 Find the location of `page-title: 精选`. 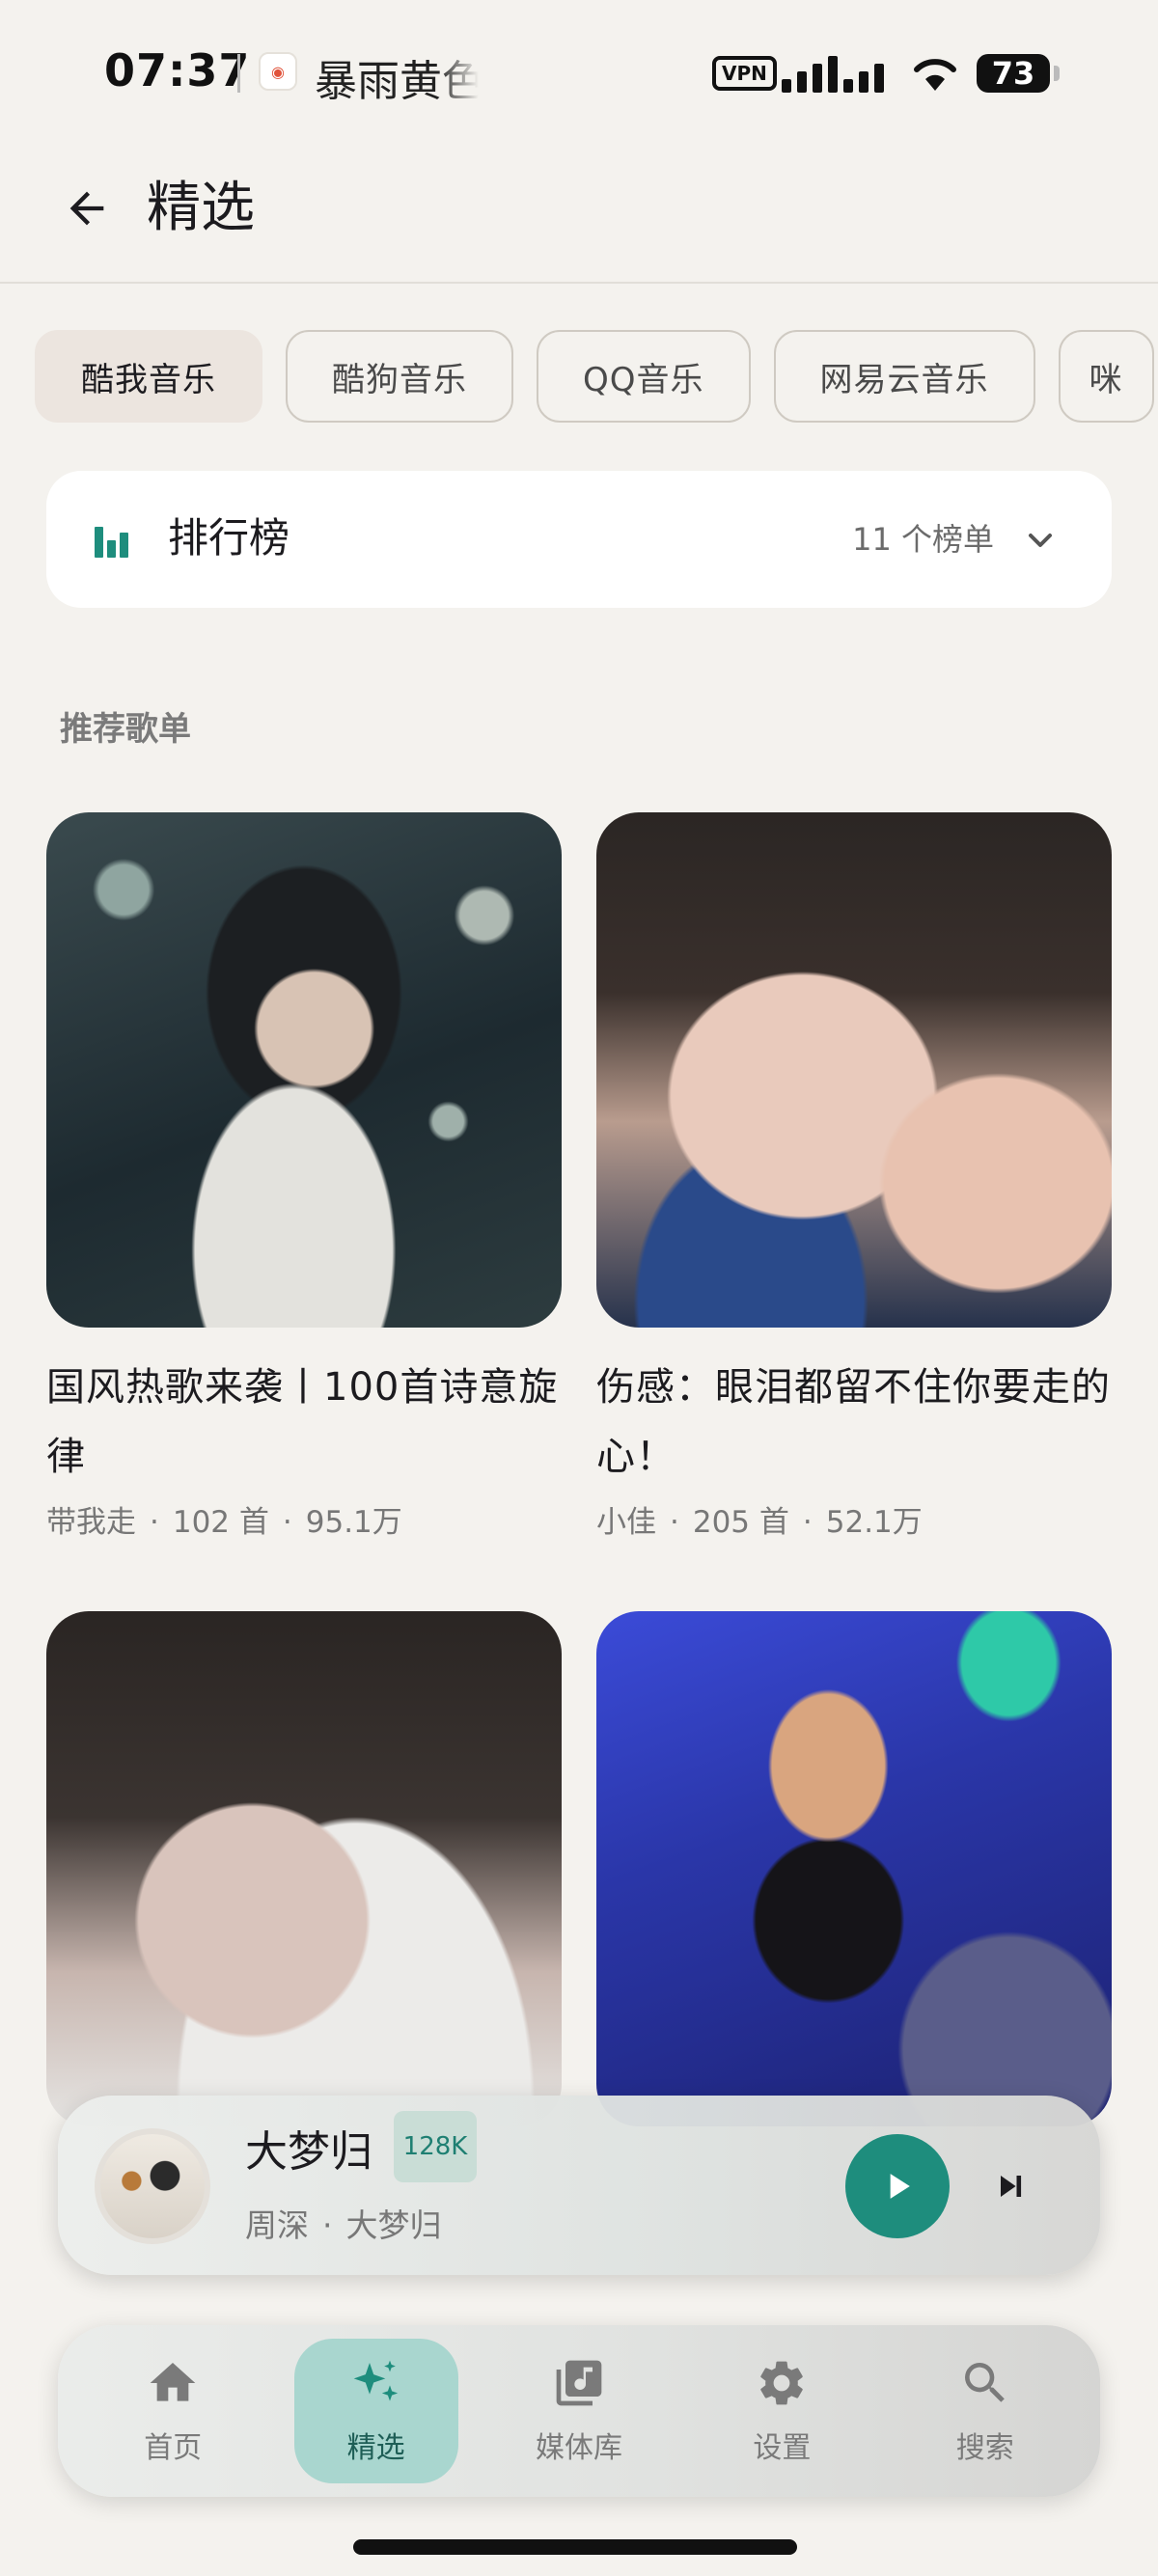

page-title: 精选 is located at coordinates (201, 208).